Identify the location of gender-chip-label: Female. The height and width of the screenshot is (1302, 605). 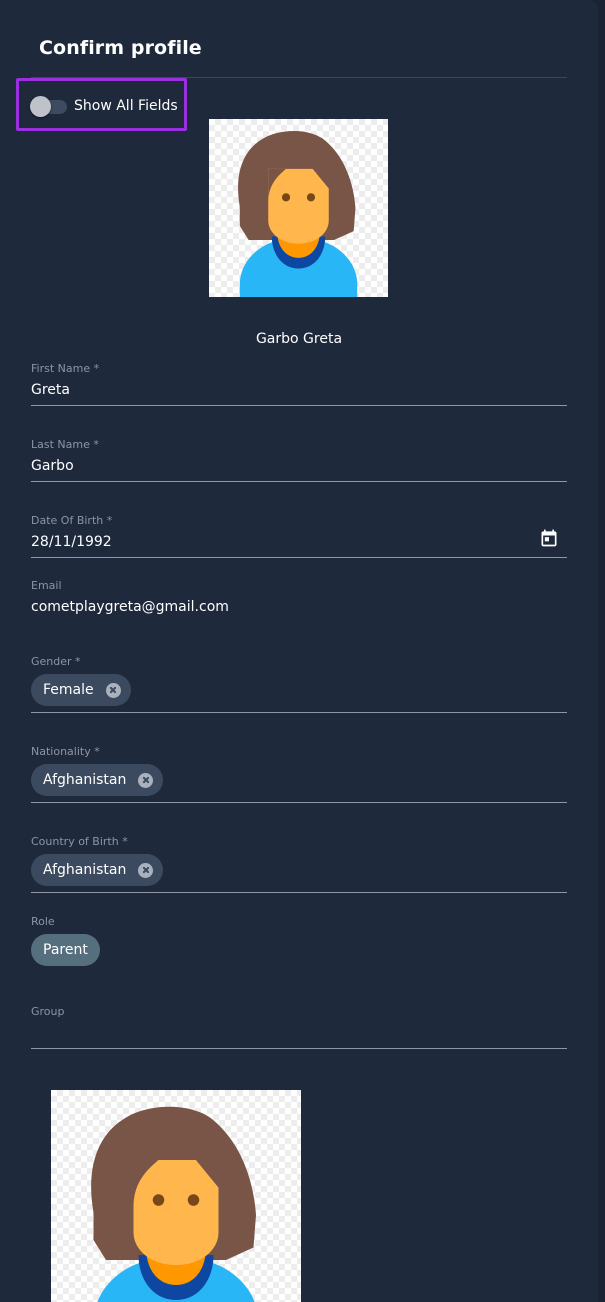
(68, 690).